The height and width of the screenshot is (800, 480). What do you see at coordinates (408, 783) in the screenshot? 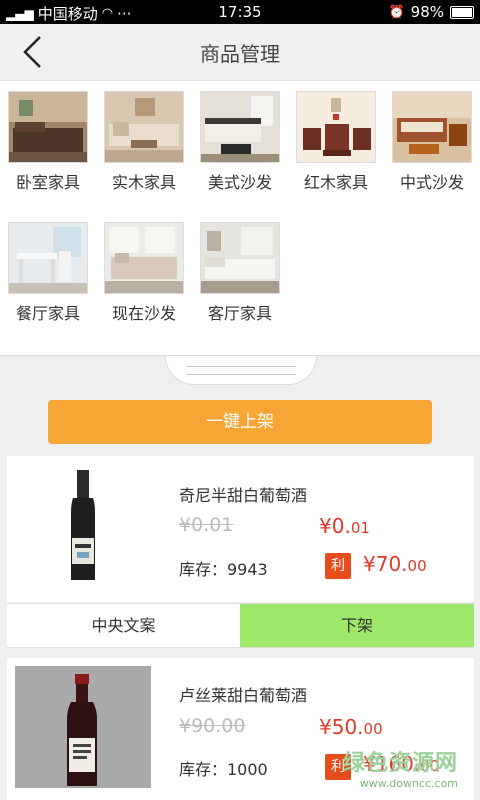
I see `watermark-url: www.downcc.com` at bounding box center [408, 783].